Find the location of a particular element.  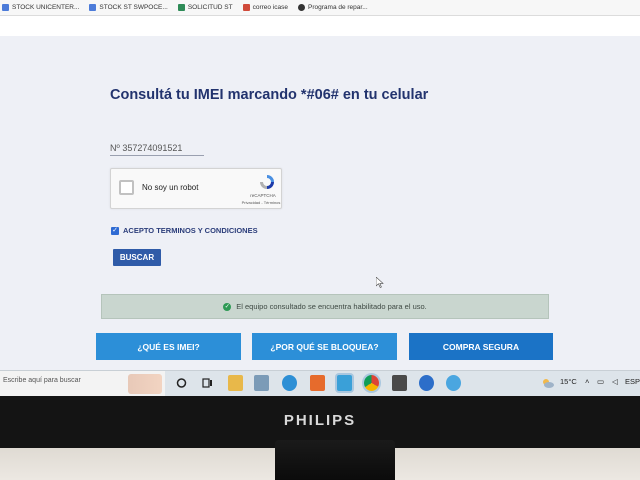

terms-checkbox: ✓ is located at coordinates (115, 230).